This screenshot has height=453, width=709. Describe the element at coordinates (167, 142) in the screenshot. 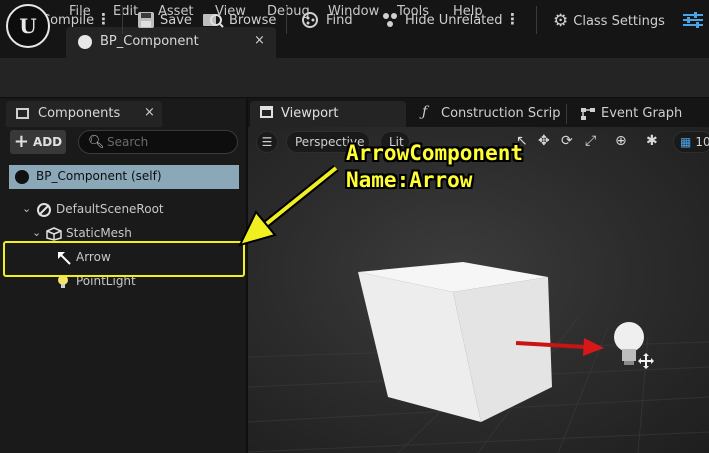

I see `search-input` at that location.